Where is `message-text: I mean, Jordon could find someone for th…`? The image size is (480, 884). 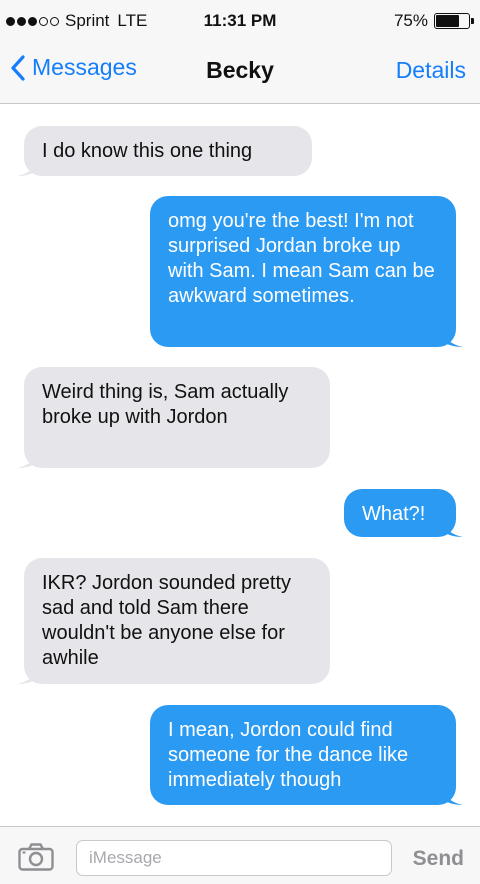
message-text: I mean, Jordon could find someone for th… is located at coordinates (288, 755).